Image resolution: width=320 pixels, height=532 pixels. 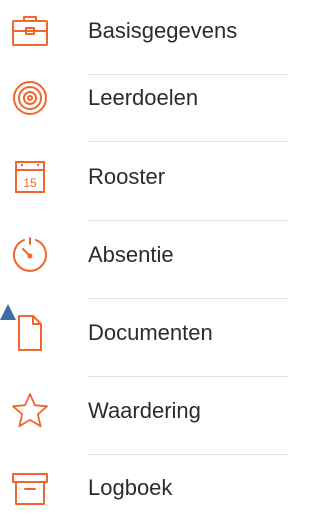 I want to click on menu-item-label: Basisgegevens, so click(x=163, y=30).